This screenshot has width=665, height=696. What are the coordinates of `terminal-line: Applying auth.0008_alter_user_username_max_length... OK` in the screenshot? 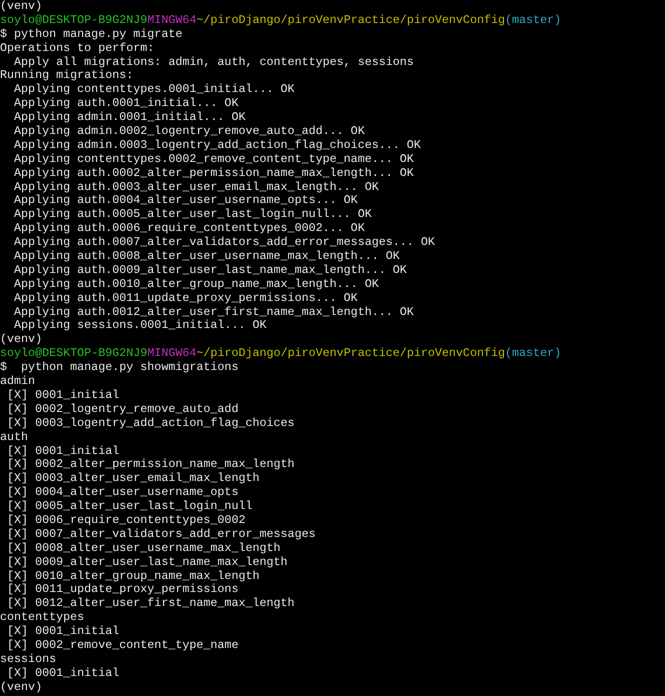 It's located at (206, 256).